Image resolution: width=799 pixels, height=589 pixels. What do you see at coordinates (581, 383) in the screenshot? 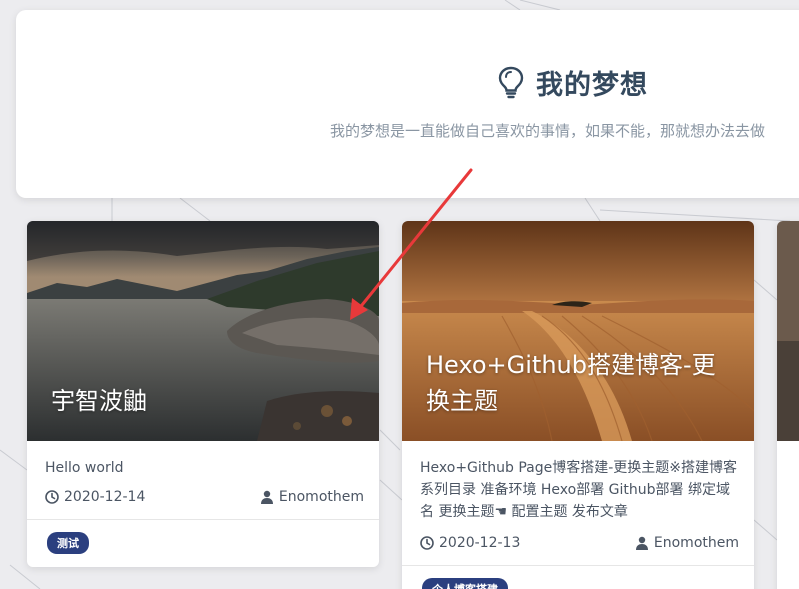
I see `post-cover-title: Hexo+Github搭建博客-更换主题` at bounding box center [581, 383].